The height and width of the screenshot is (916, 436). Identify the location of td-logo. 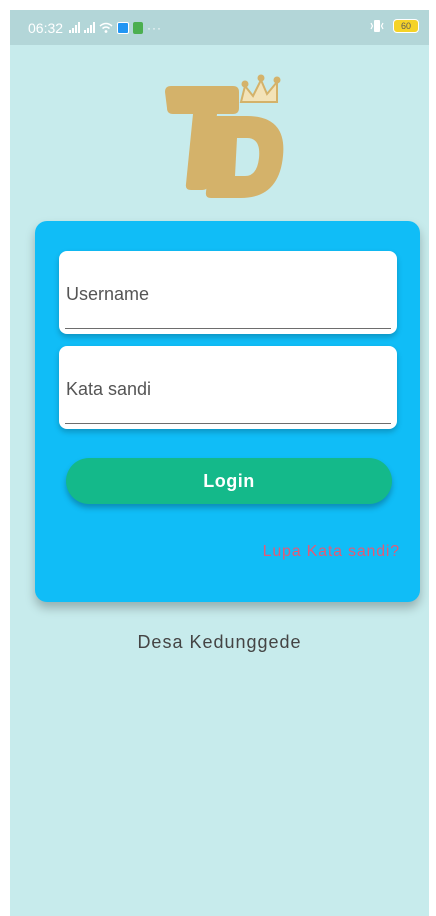
(224, 136).